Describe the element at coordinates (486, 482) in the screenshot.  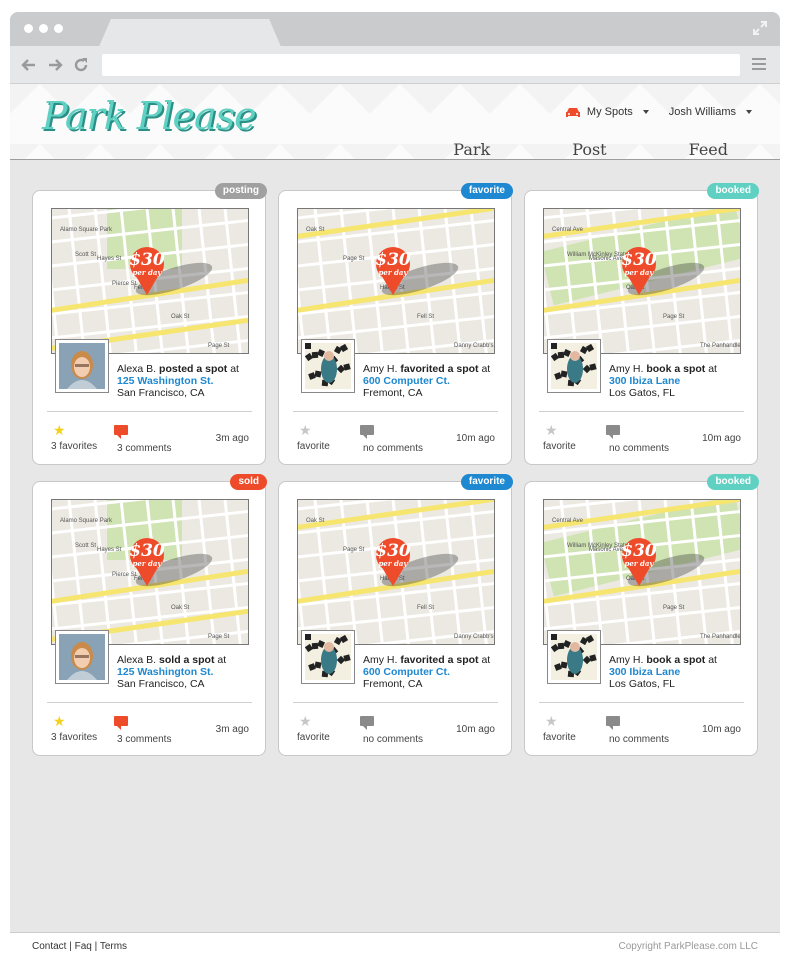
I see `status-badge: favorite` at that location.